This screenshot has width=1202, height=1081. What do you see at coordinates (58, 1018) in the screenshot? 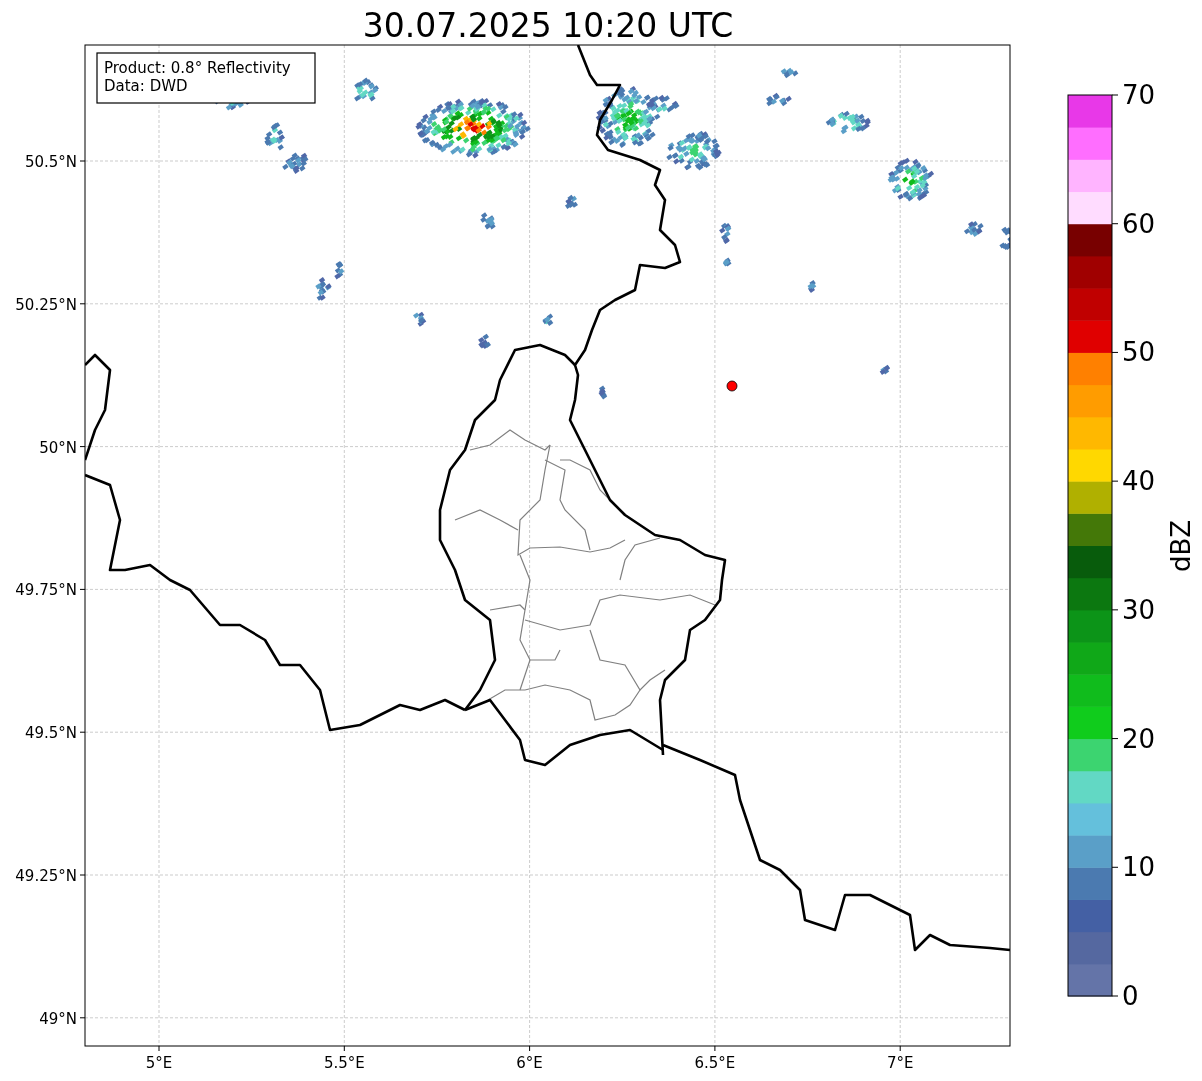
I see `axis-tick-label: 49°N` at bounding box center [58, 1018].